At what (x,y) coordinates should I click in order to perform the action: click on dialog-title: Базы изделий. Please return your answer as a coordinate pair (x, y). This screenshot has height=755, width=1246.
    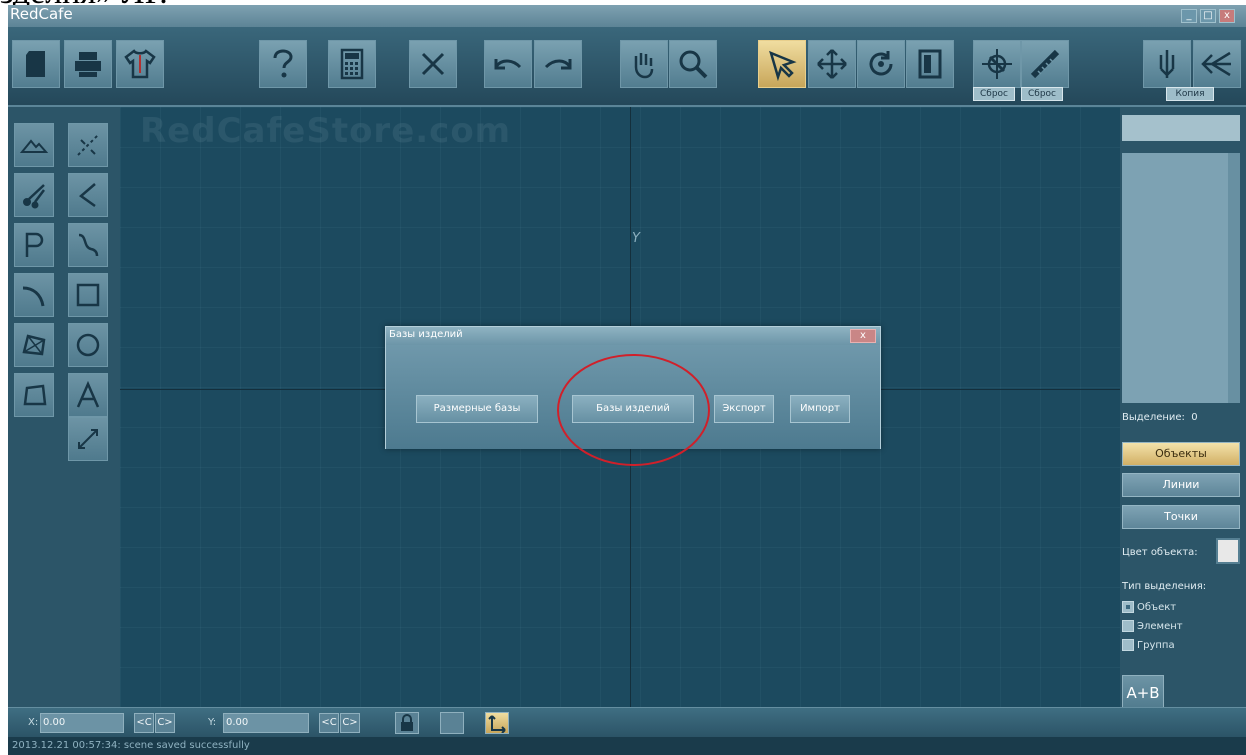
    Looking at the image, I should click on (426, 334).